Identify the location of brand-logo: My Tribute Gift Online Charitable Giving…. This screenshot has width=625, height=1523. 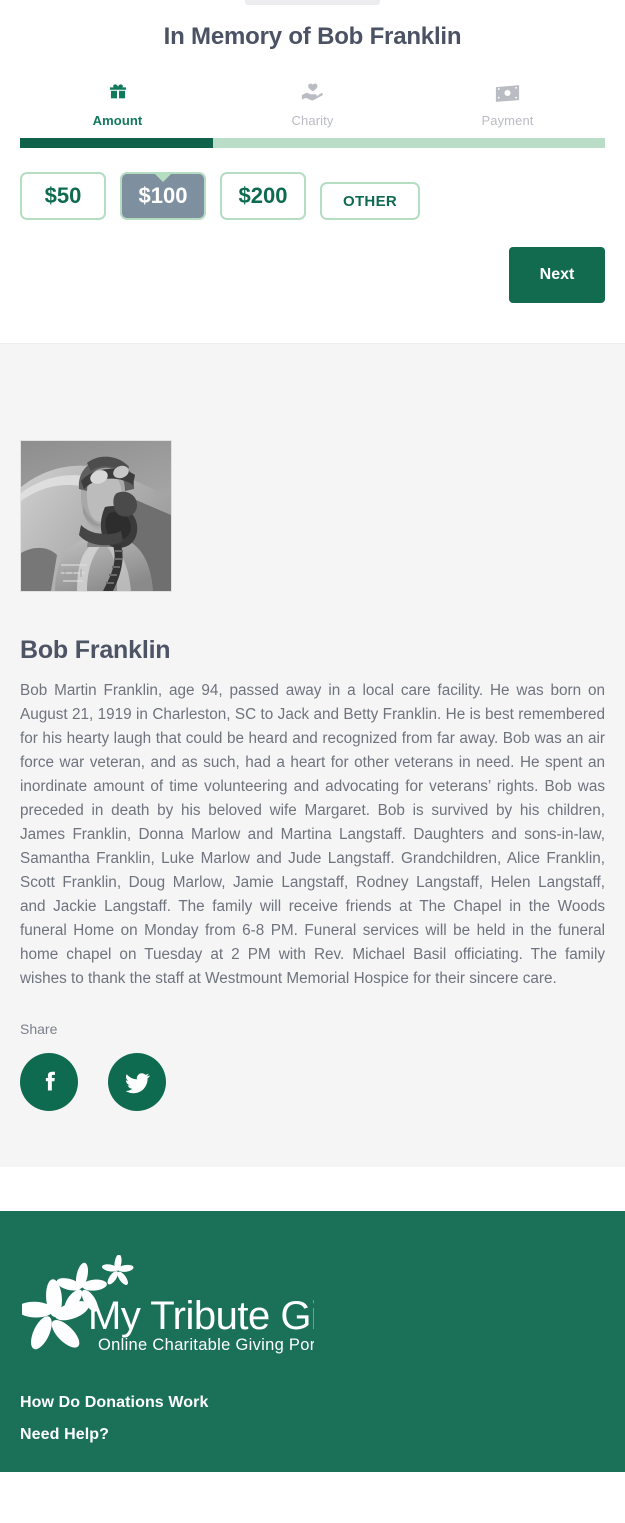
(313, 1306).